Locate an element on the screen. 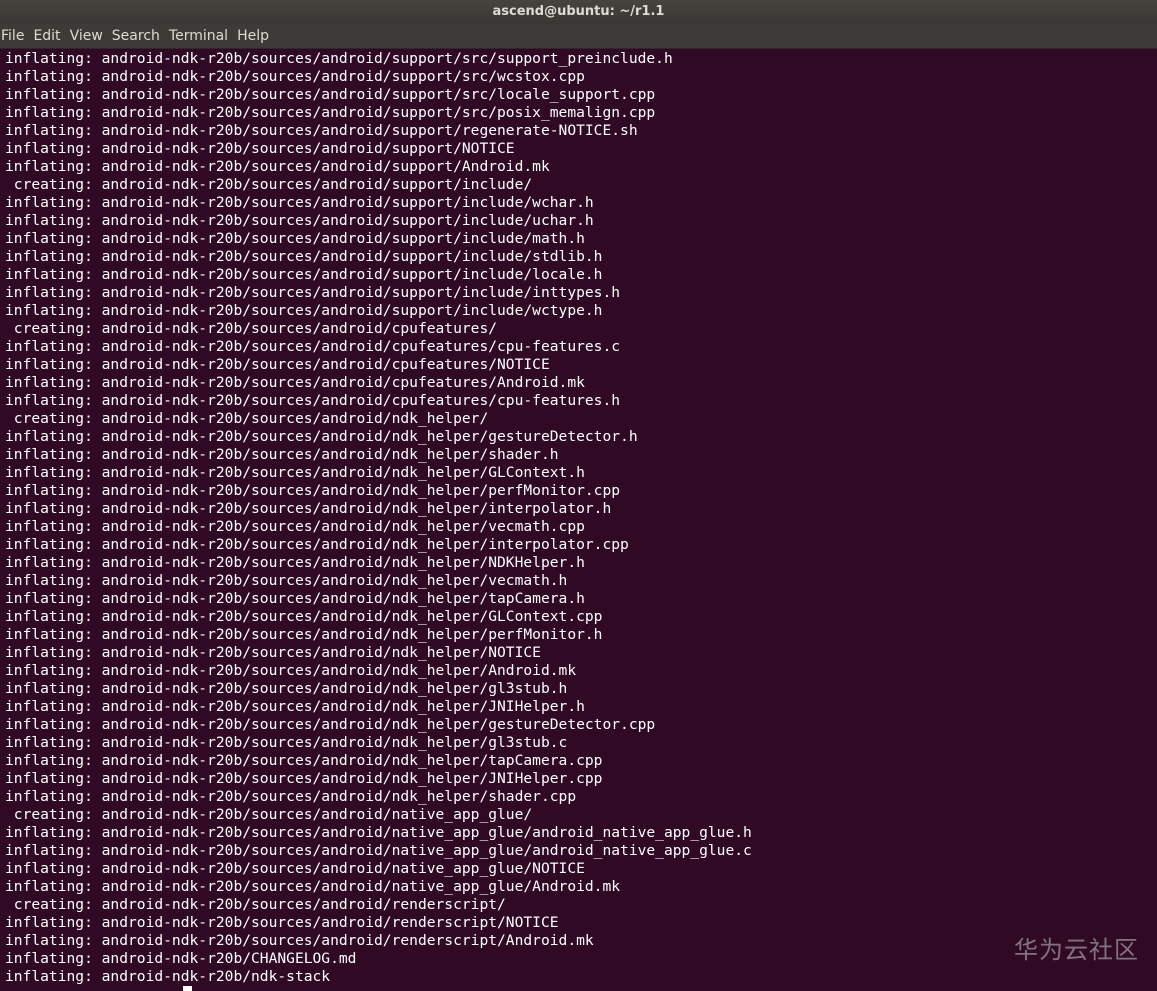  title-bar: ascend@ubuntu: ~/r1.1 is located at coordinates (578, 12).